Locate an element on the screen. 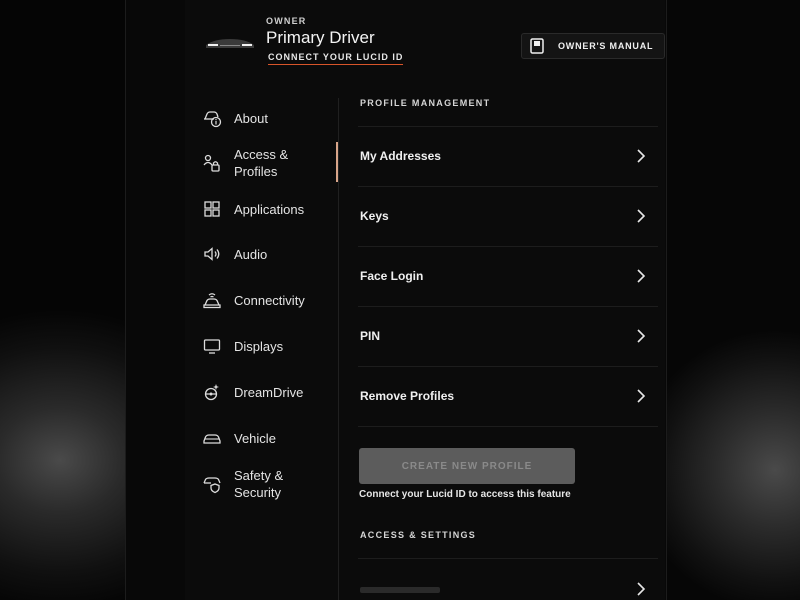 The width and height of the screenshot is (800, 600). sidebar-item-dreamdrive: DreamDrive is located at coordinates (269, 392).